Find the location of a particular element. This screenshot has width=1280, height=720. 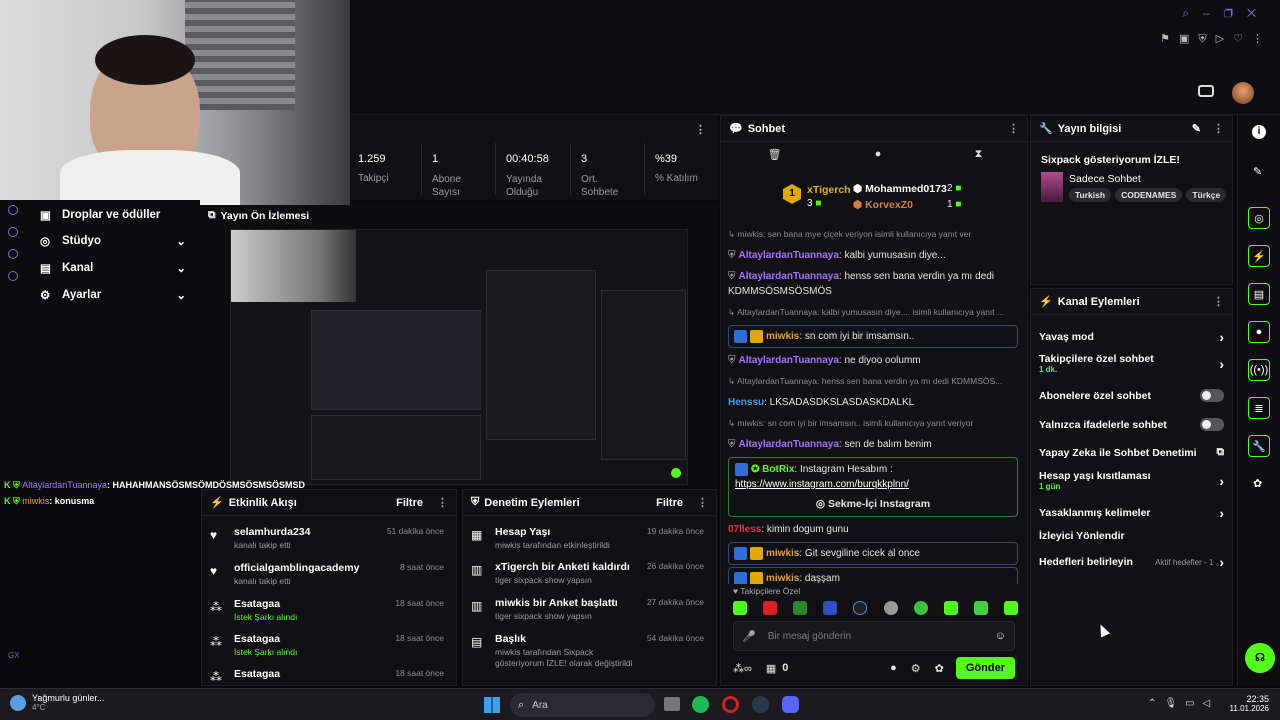

emoji-icon: ☺ is located at coordinates (1000, 636).